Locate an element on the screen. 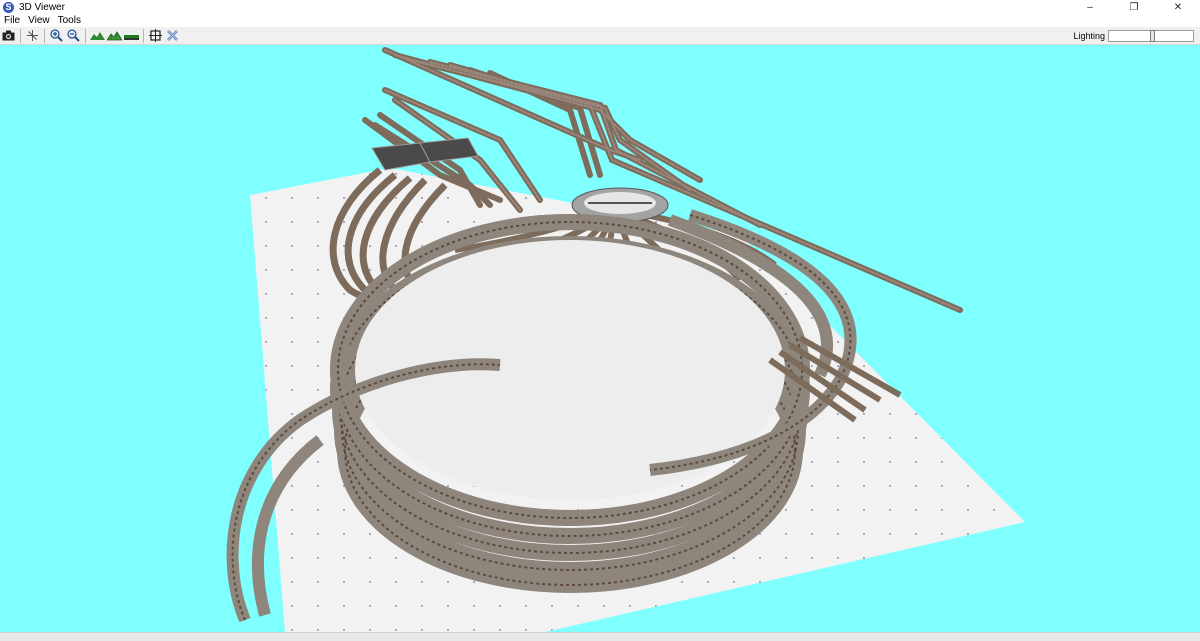 This screenshot has height=641, width=1200. camera-icon is located at coordinates (8, 35).